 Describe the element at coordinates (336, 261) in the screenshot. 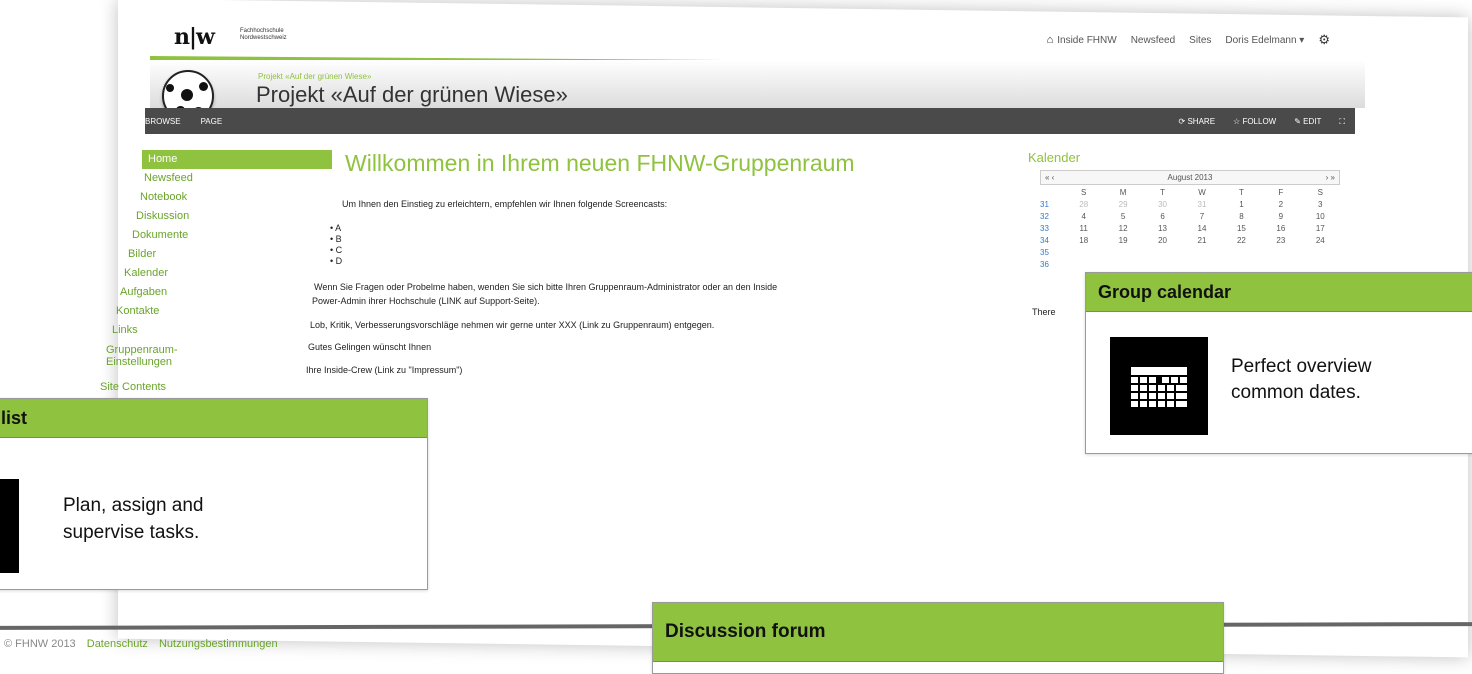

I see `list-item: • D` at that location.